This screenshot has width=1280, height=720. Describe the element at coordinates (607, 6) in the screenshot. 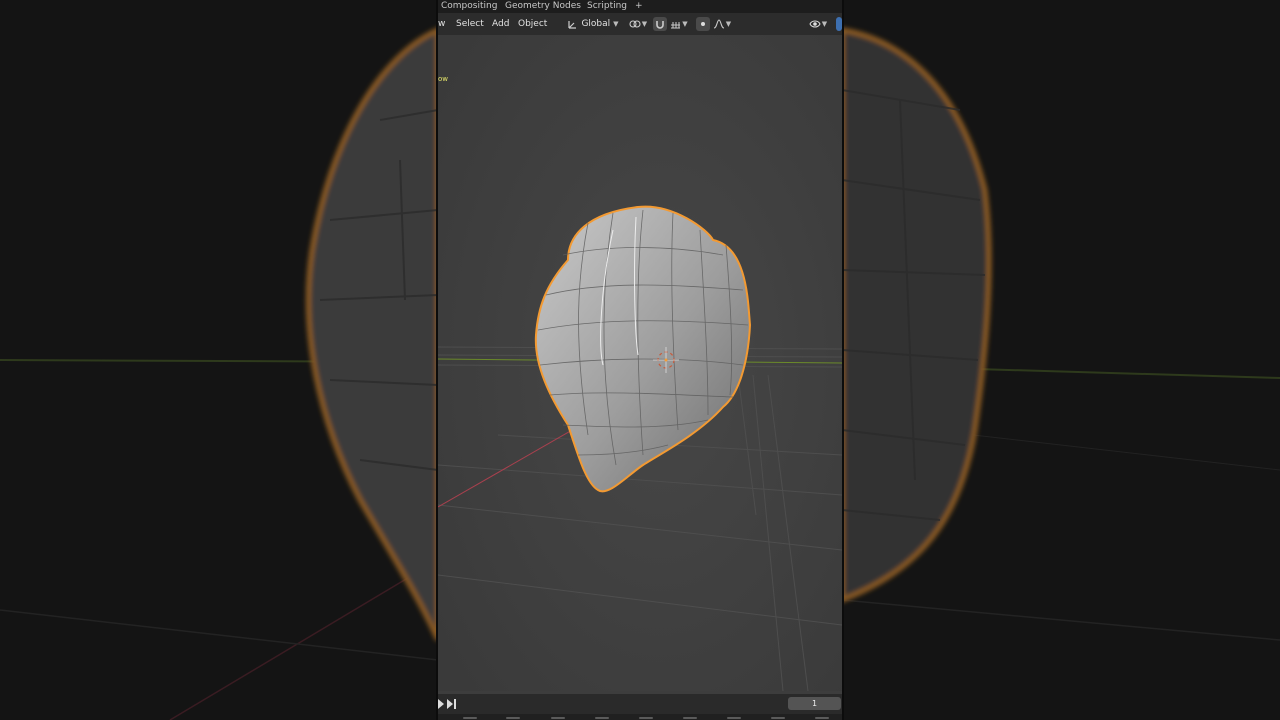

I see `tab-scripting: Scripting` at that location.